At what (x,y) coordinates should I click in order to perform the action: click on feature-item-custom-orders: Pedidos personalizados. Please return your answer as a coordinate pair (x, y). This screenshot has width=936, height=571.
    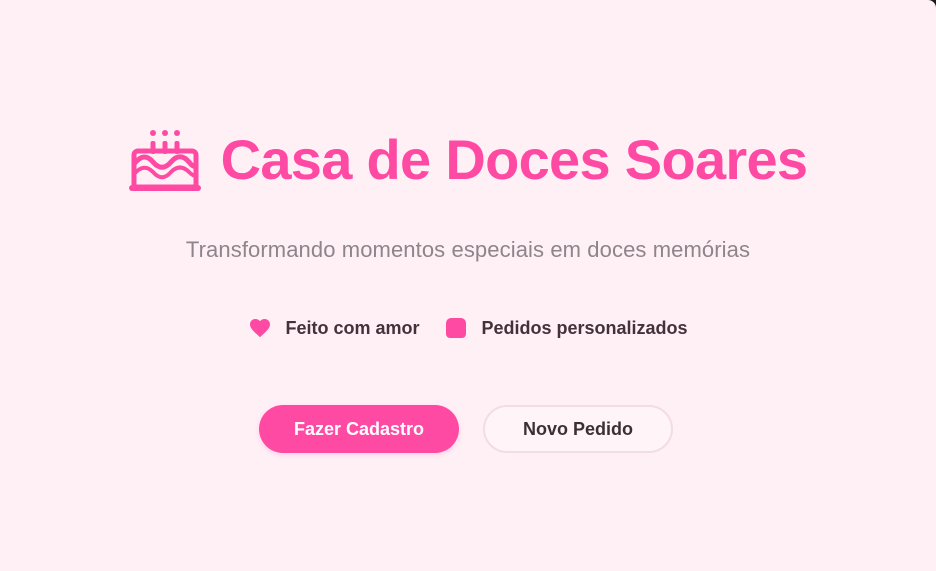
    Looking at the image, I should click on (566, 328).